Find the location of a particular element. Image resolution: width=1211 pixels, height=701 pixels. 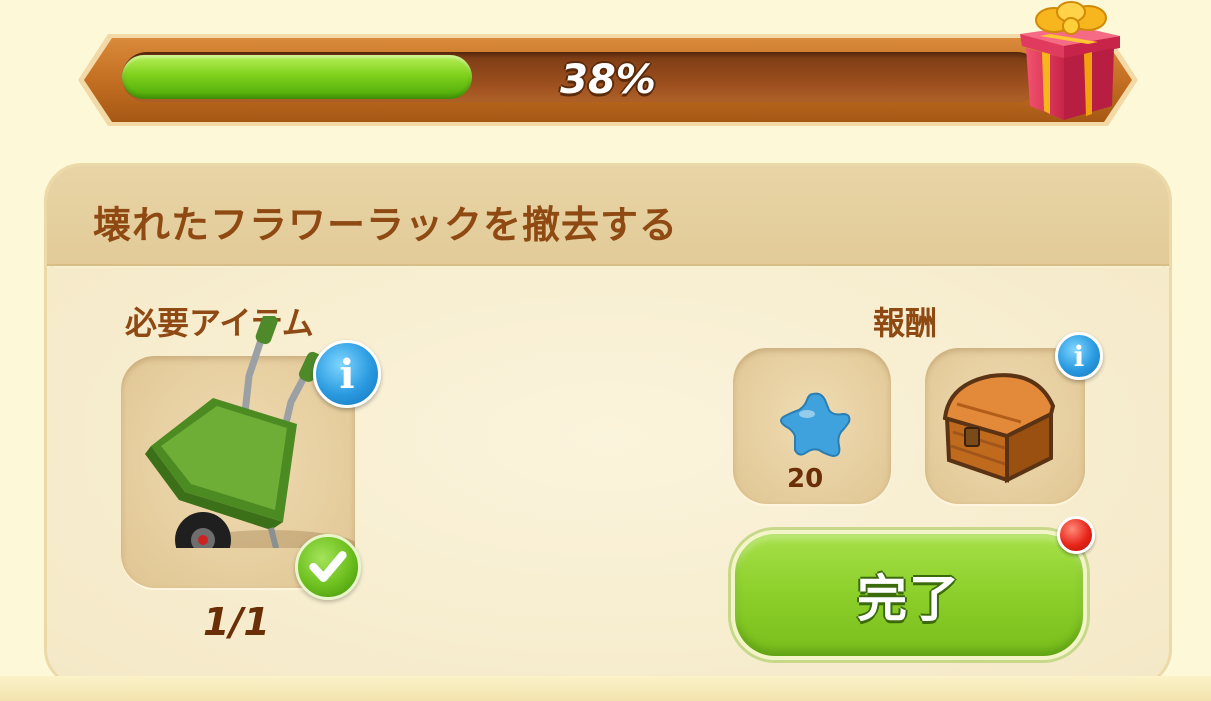

rewards-label: 報酬 is located at coordinates (905, 323).